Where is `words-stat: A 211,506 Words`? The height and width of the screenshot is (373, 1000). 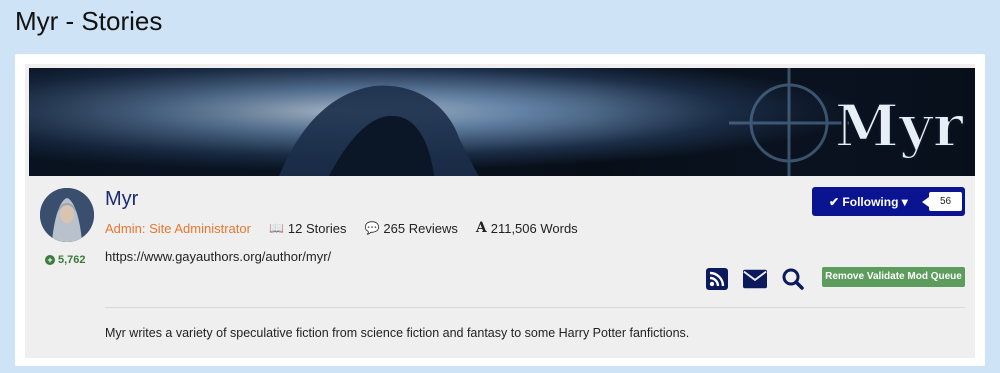
words-stat: A 211,506 Words is located at coordinates (527, 228).